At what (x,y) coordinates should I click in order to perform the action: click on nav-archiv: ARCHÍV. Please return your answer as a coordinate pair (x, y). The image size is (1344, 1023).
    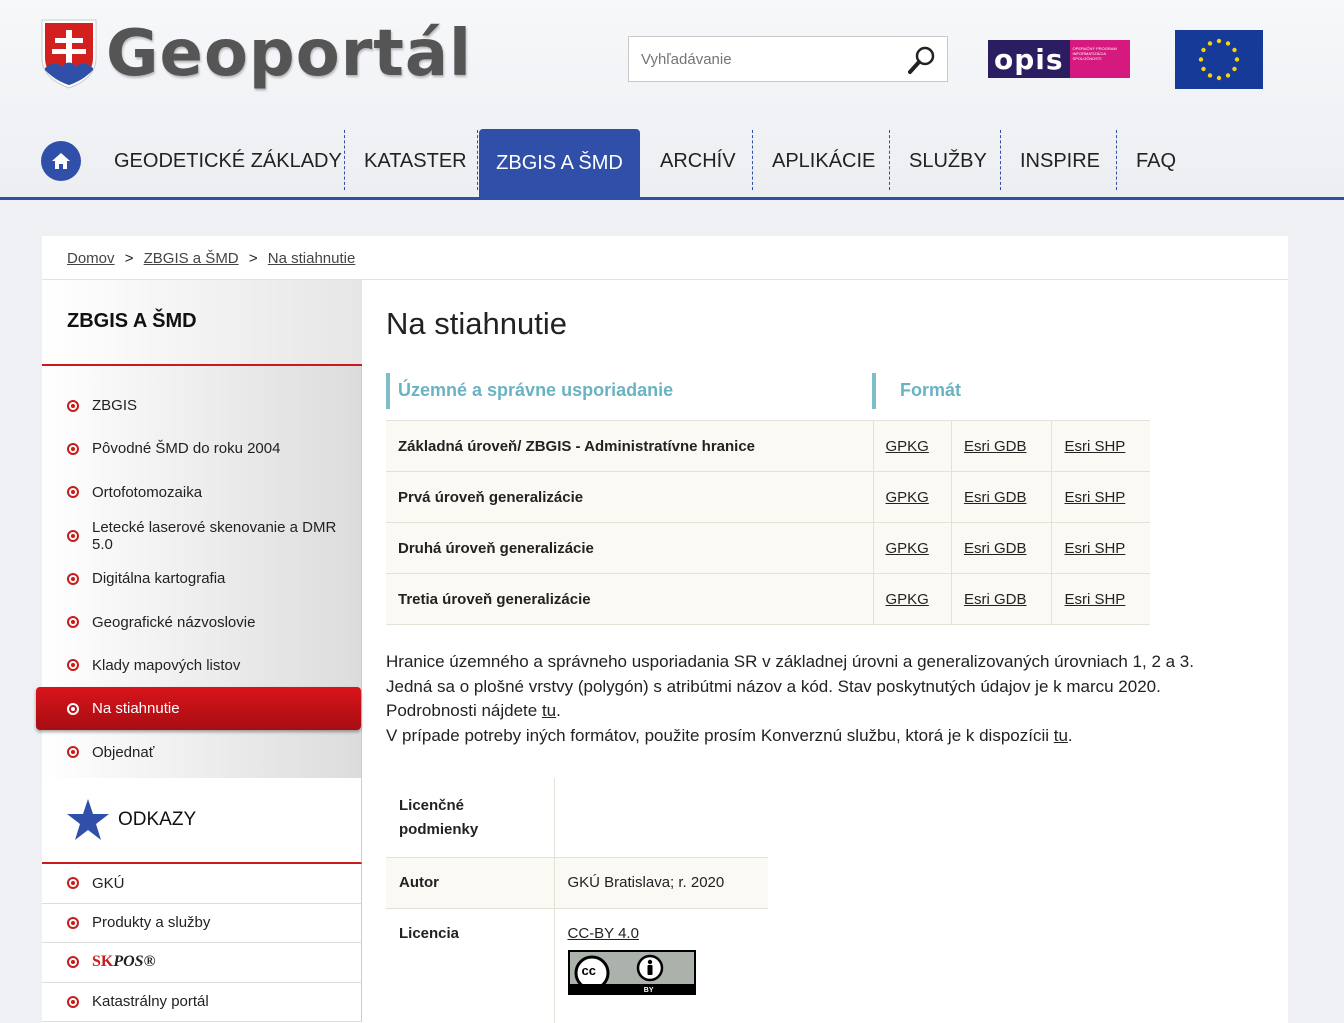
    Looking at the image, I should click on (698, 161).